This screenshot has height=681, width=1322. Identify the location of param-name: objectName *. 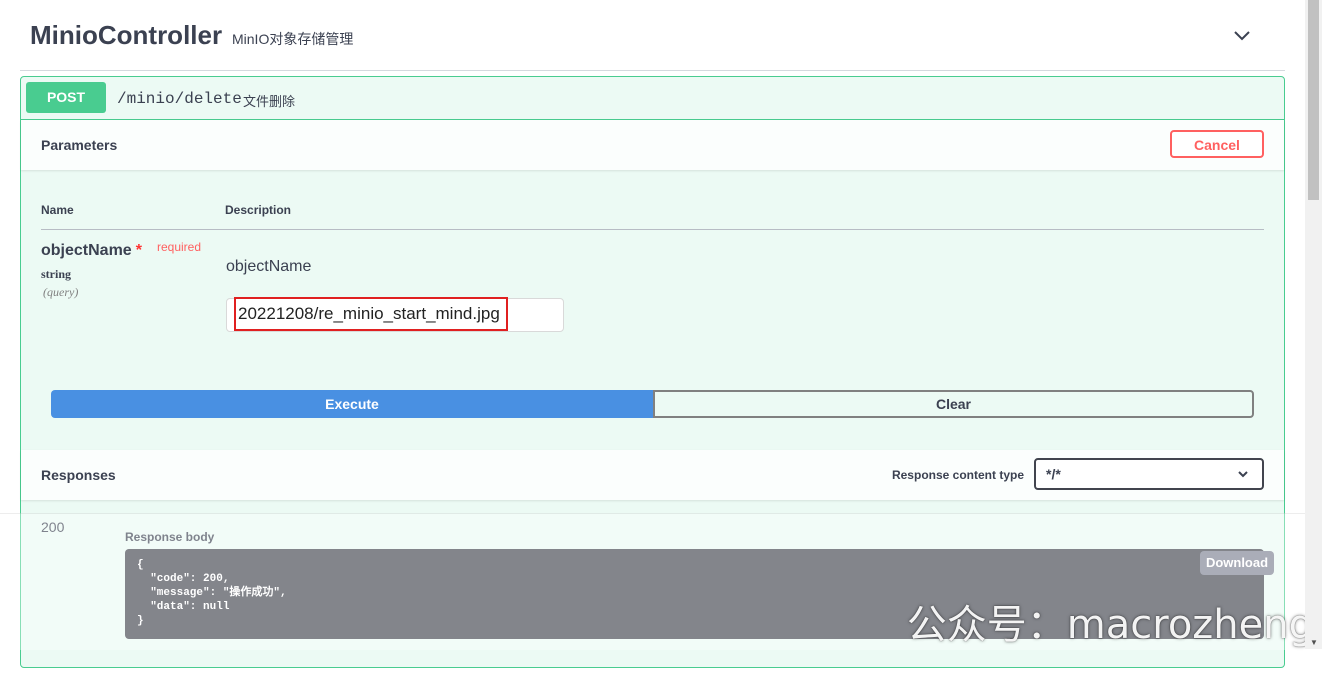
(91, 251).